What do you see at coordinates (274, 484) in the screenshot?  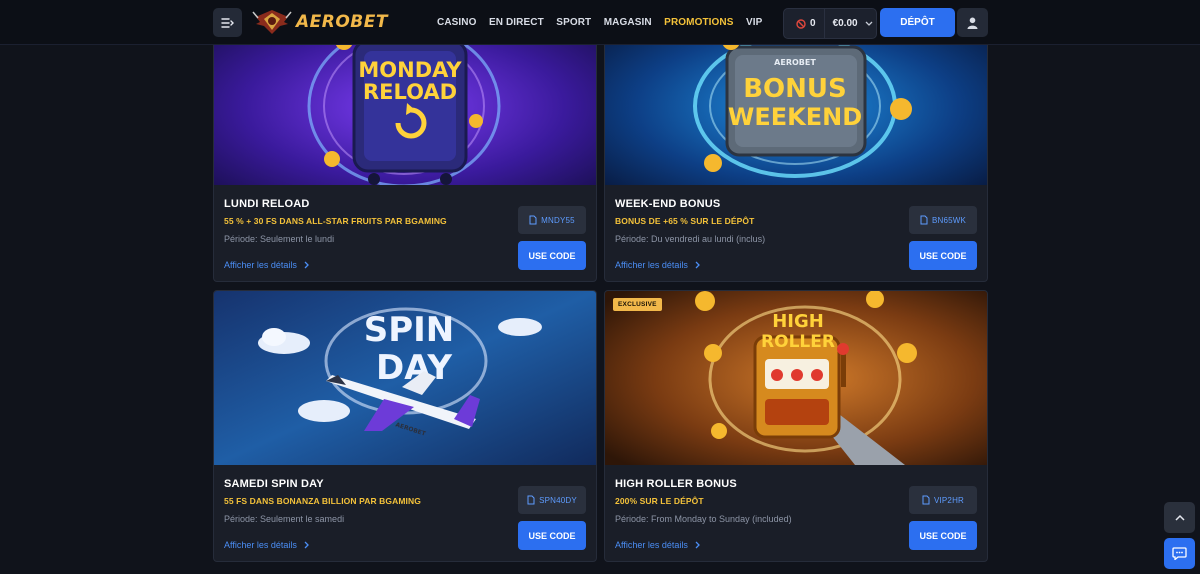 I see `promo-title: SAMEDI SPIN DAY` at bounding box center [274, 484].